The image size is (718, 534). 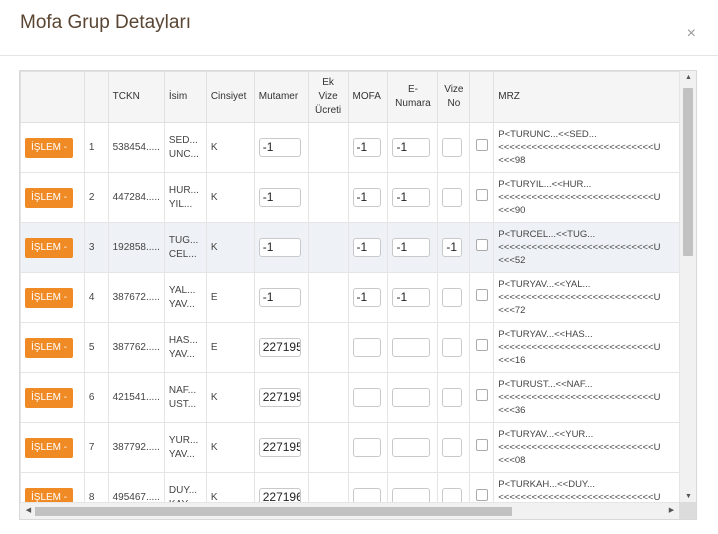 What do you see at coordinates (279, 495) in the screenshot?
I see `mutamer-input: 227196` at bounding box center [279, 495].